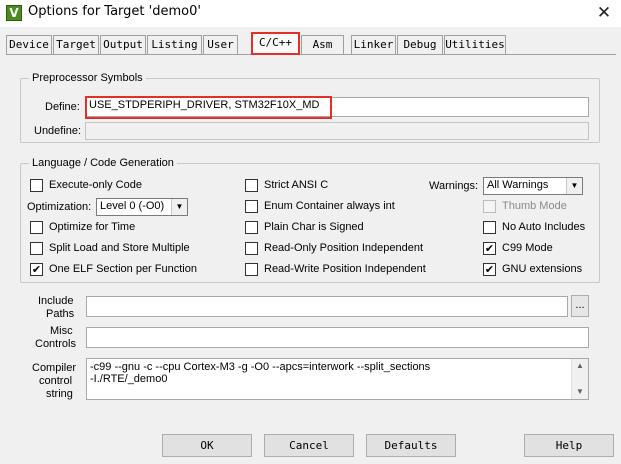 The image size is (621, 464). Describe the element at coordinates (123, 269) in the screenshot. I see `one-elf-label: One ELF Section per Function` at that location.